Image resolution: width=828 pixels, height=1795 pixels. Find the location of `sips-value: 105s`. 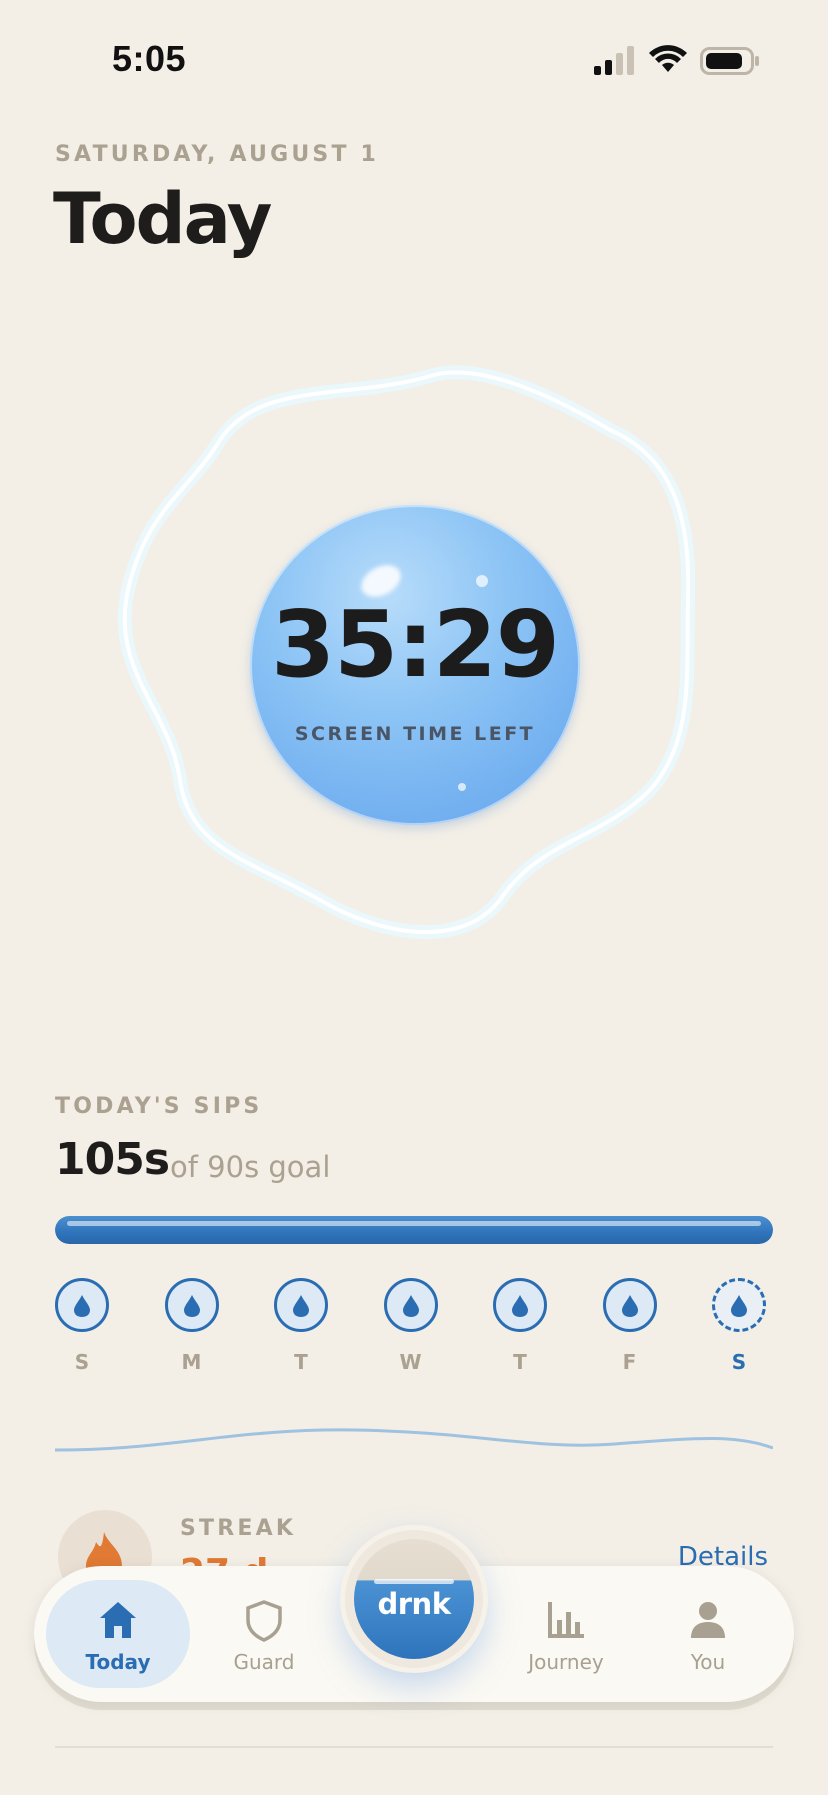

sips-value: 105s is located at coordinates (112, 1159).